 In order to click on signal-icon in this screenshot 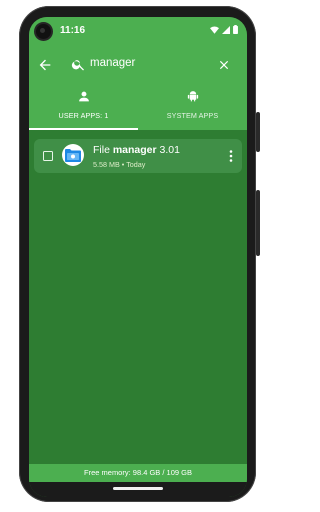, I will do `click(226, 29)`.